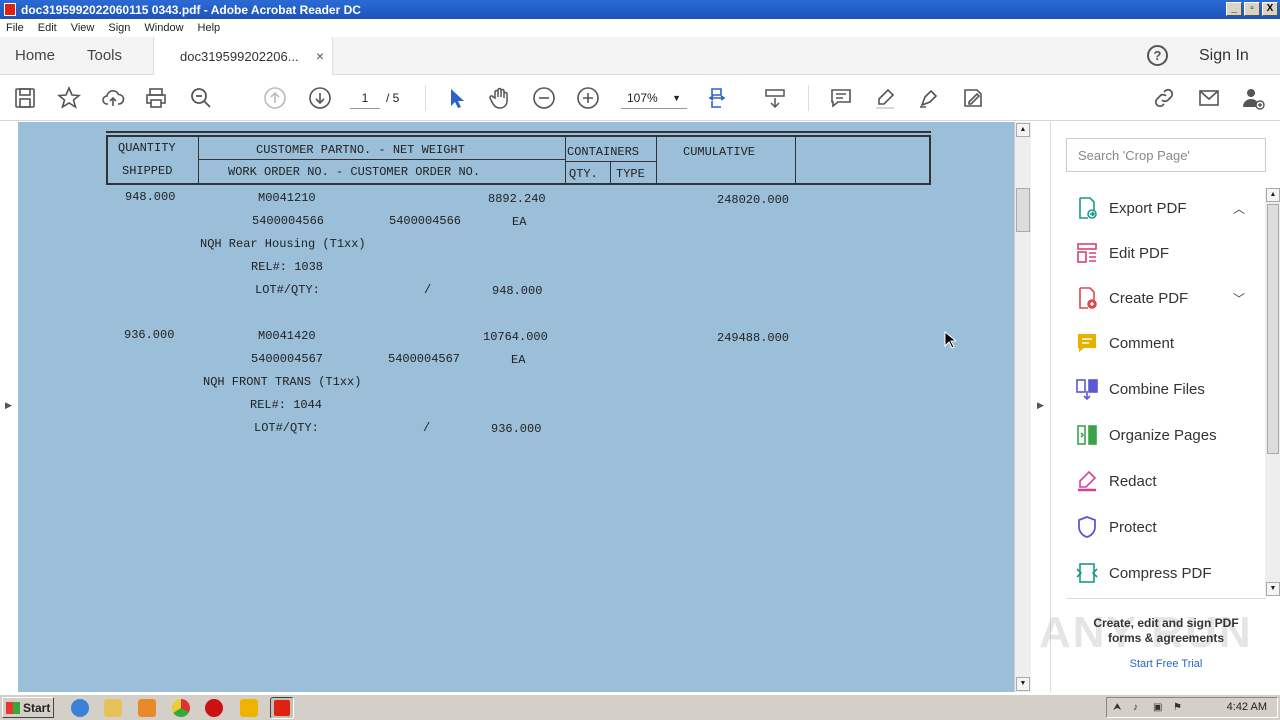 The width and height of the screenshot is (1280, 720). What do you see at coordinates (1088, 298) in the screenshot?
I see `create-pdf-icon` at bounding box center [1088, 298].